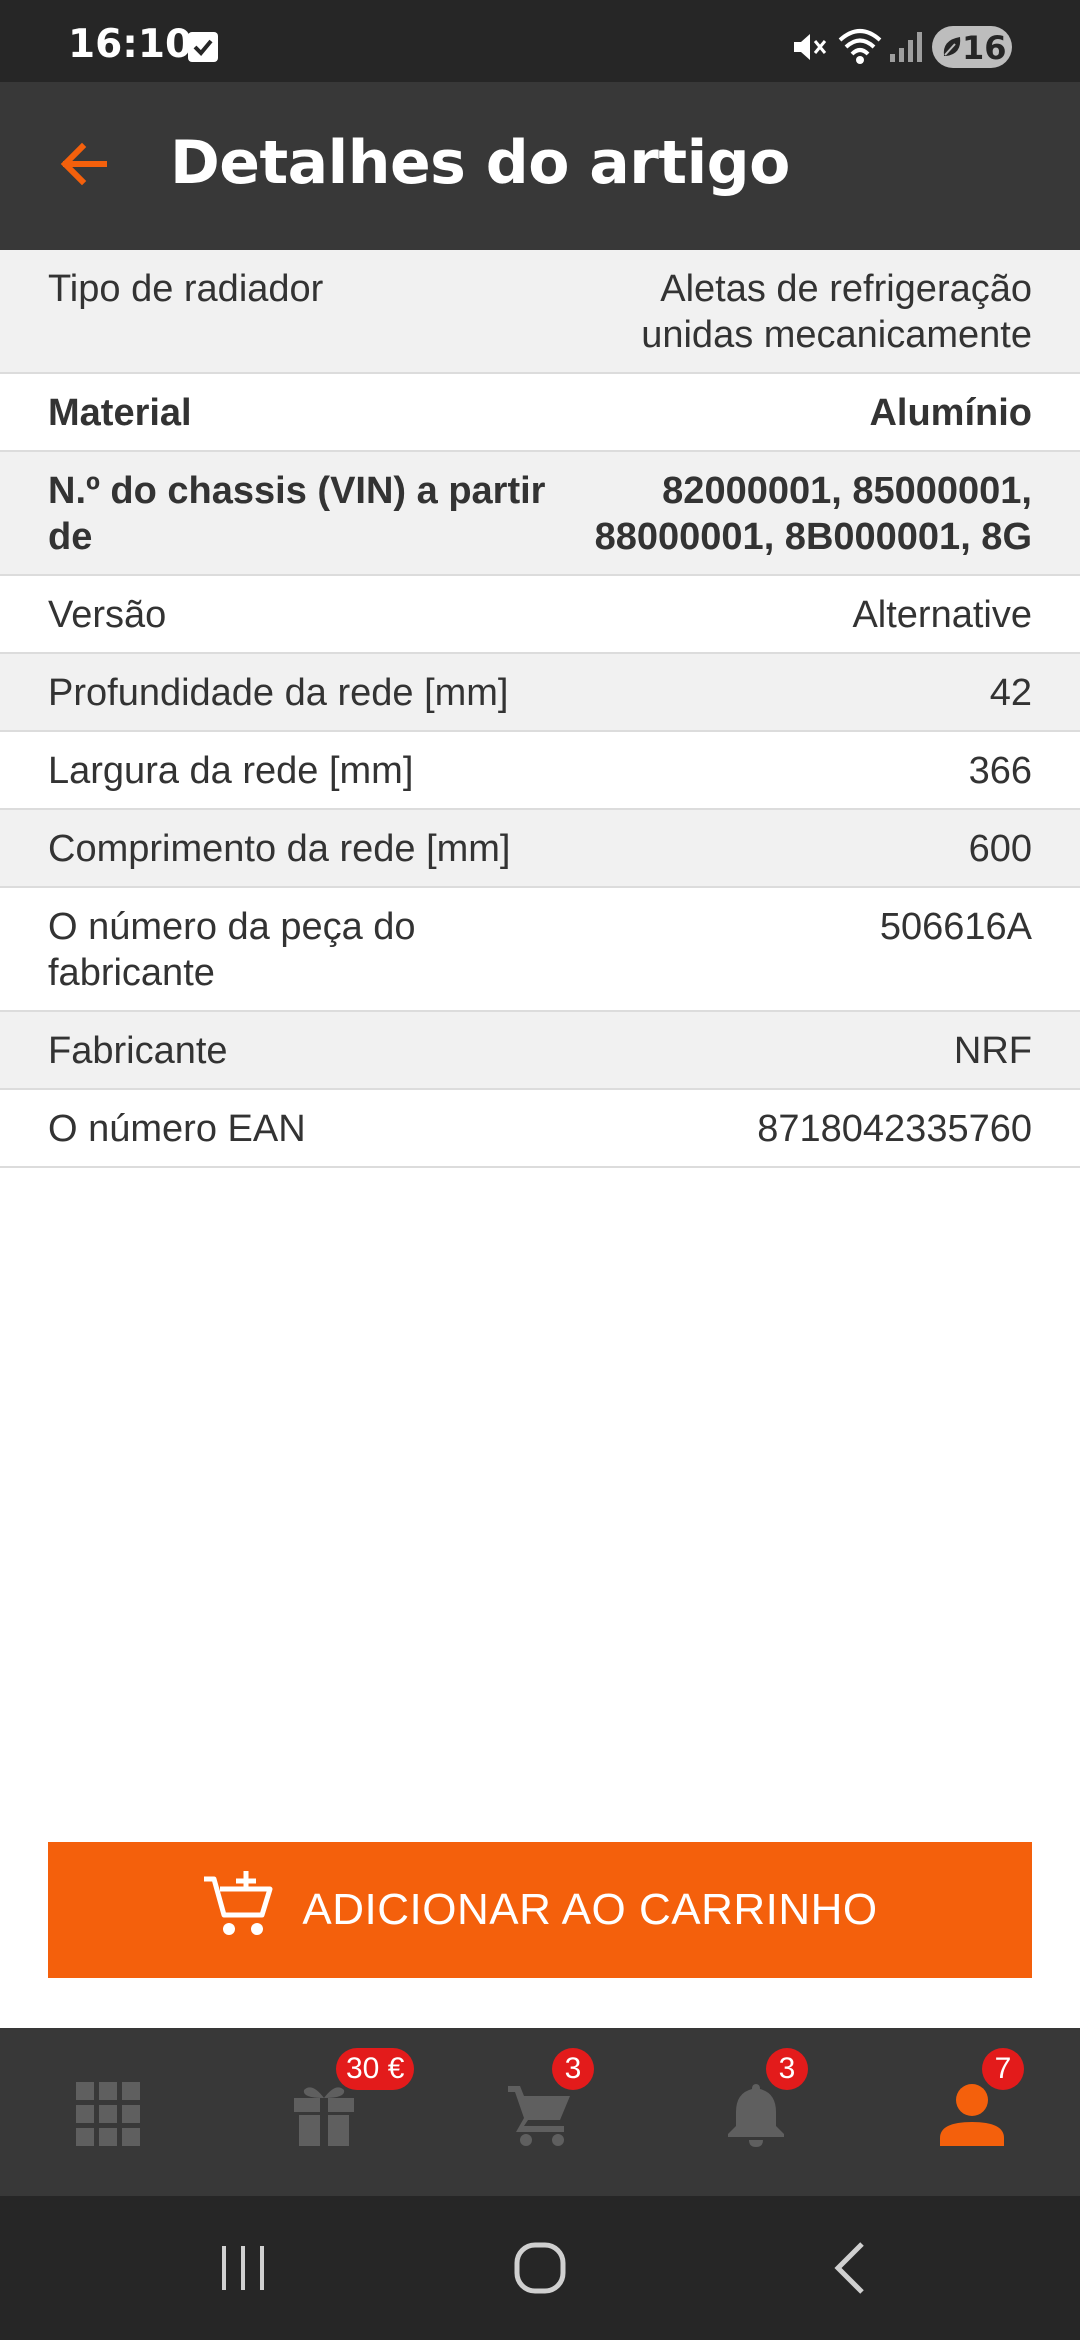 This screenshot has width=1080, height=2340. Describe the element at coordinates (942, 615) in the screenshot. I see `detail-value: Alternative` at that location.